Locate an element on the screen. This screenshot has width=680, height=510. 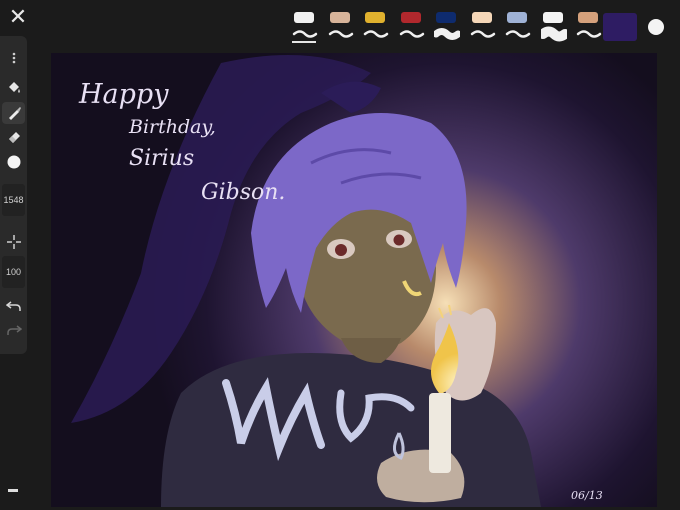
date-signature: 06/13 is located at coordinates (587, 495).